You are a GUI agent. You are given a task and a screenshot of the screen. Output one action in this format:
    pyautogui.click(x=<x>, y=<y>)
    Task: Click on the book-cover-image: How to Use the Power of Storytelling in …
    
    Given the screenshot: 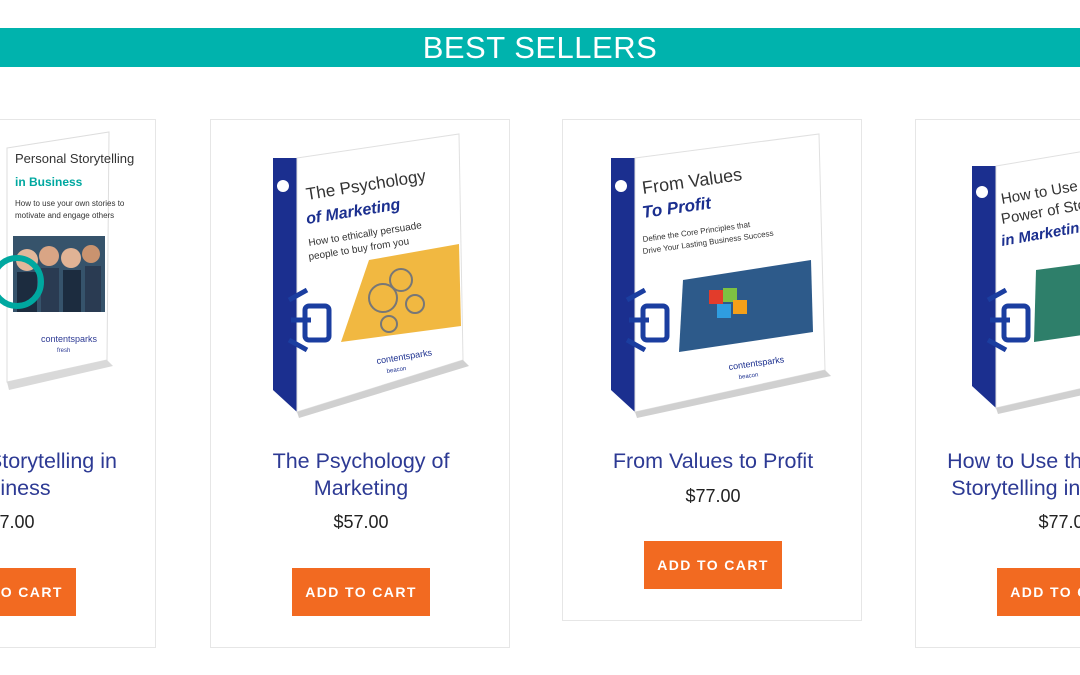 What is the action you would take?
    pyautogui.click(x=998, y=270)
    